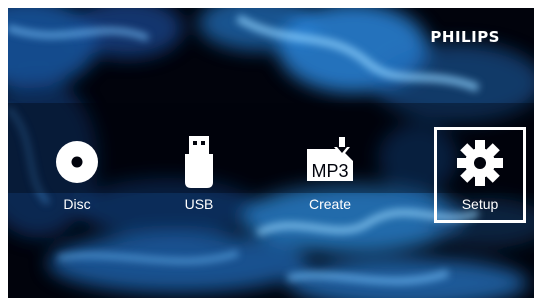 This screenshot has height=306, width=542. What do you see at coordinates (480, 165) in the screenshot?
I see `gear-icon` at bounding box center [480, 165].